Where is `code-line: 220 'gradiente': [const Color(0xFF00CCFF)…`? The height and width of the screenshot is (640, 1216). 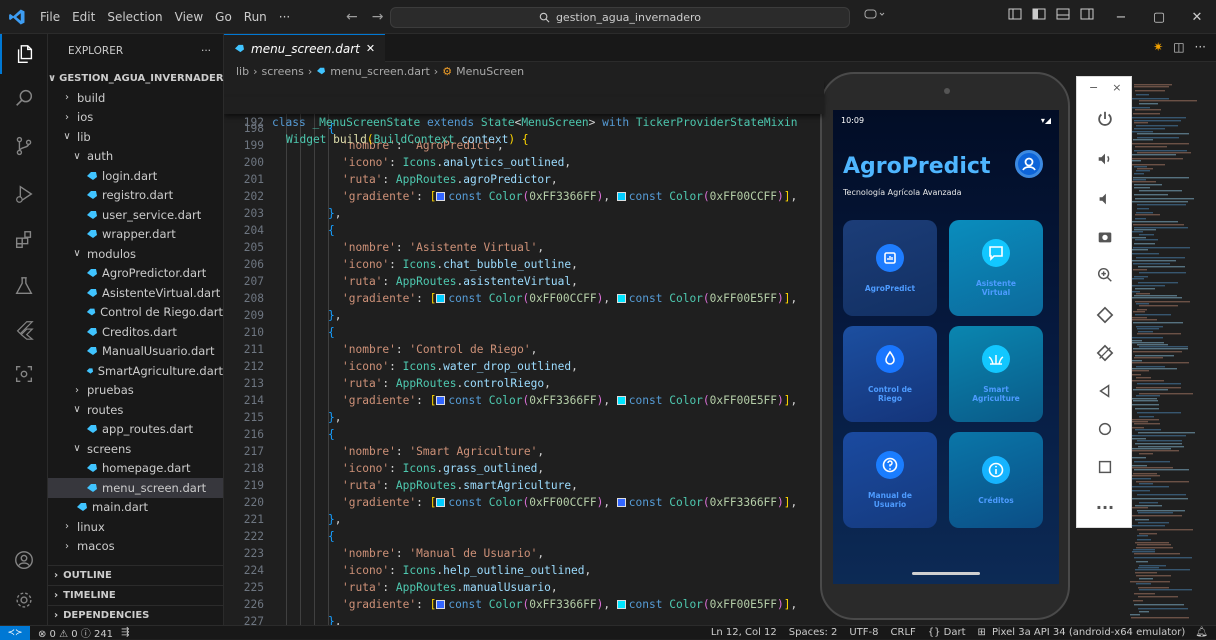 code-line: 220 'gradiente': [const Color(0xFF00CCFF)… is located at coordinates (524, 502).